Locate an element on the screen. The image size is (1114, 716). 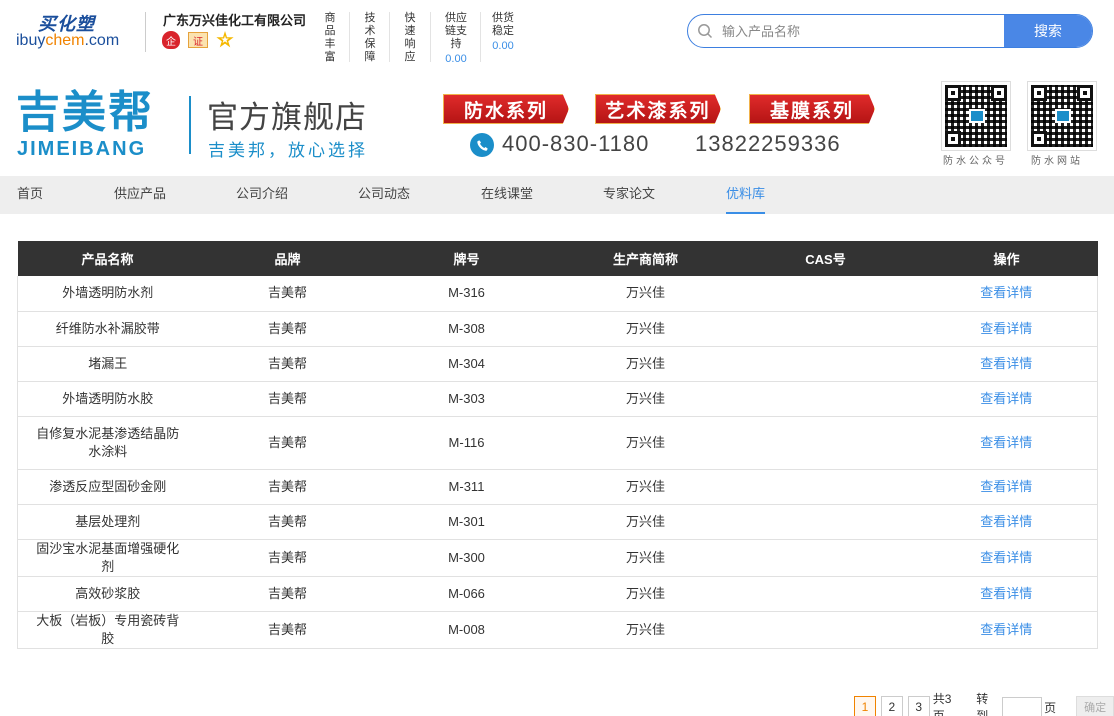
cell-product-name: 固沙宝水泥基面增强硬化剂 is located at coordinates (107, 558).